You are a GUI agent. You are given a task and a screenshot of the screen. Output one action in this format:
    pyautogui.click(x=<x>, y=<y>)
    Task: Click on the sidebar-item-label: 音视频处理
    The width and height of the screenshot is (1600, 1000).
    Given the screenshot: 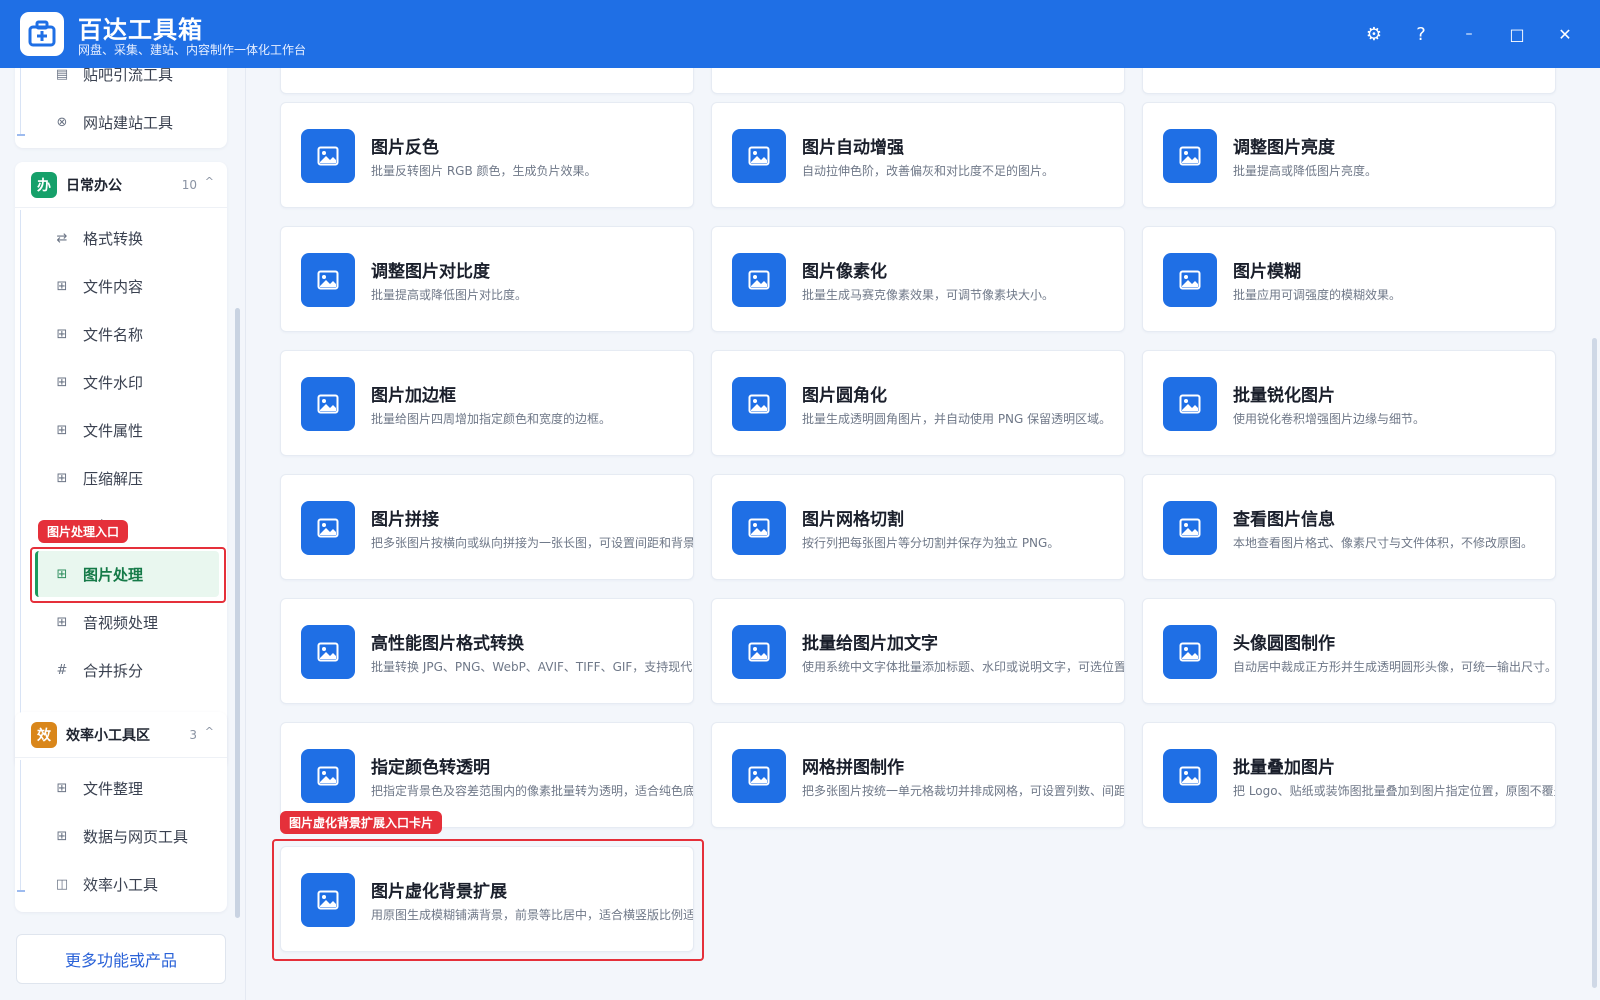 What is the action you would take?
    pyautogui.click(x=121, y=622)
    